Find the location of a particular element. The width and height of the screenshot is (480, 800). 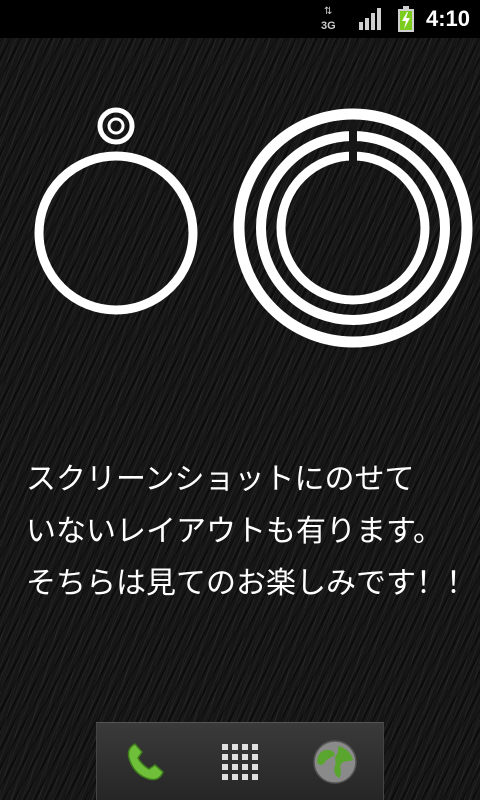

phone-button is located at coordinates (145, 762).